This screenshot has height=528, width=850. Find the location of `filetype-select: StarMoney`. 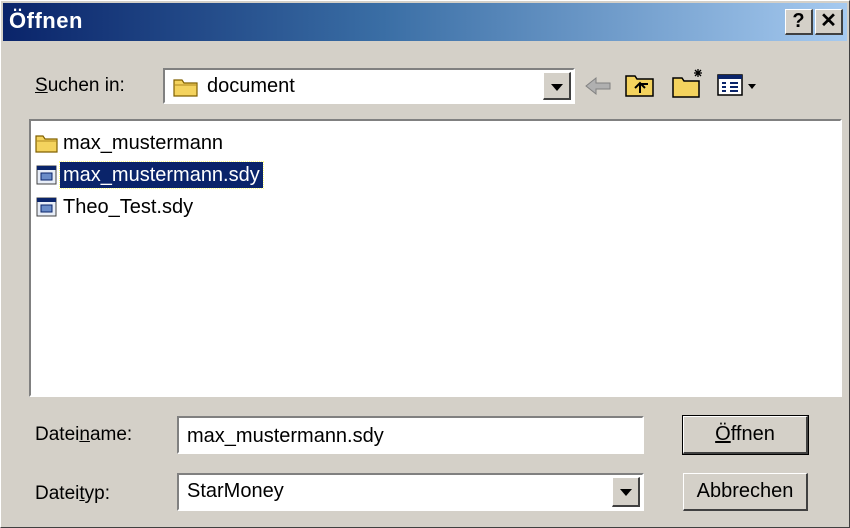

filetype-select: StarMoney is located at coordinates (410, 492).